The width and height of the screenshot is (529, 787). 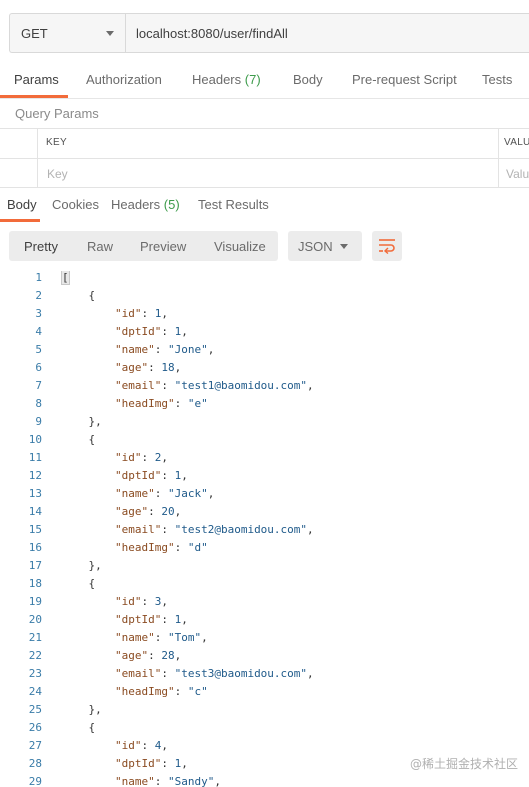 I want to click on response-headers-count-badge: (5), so click(x=171, y=204).